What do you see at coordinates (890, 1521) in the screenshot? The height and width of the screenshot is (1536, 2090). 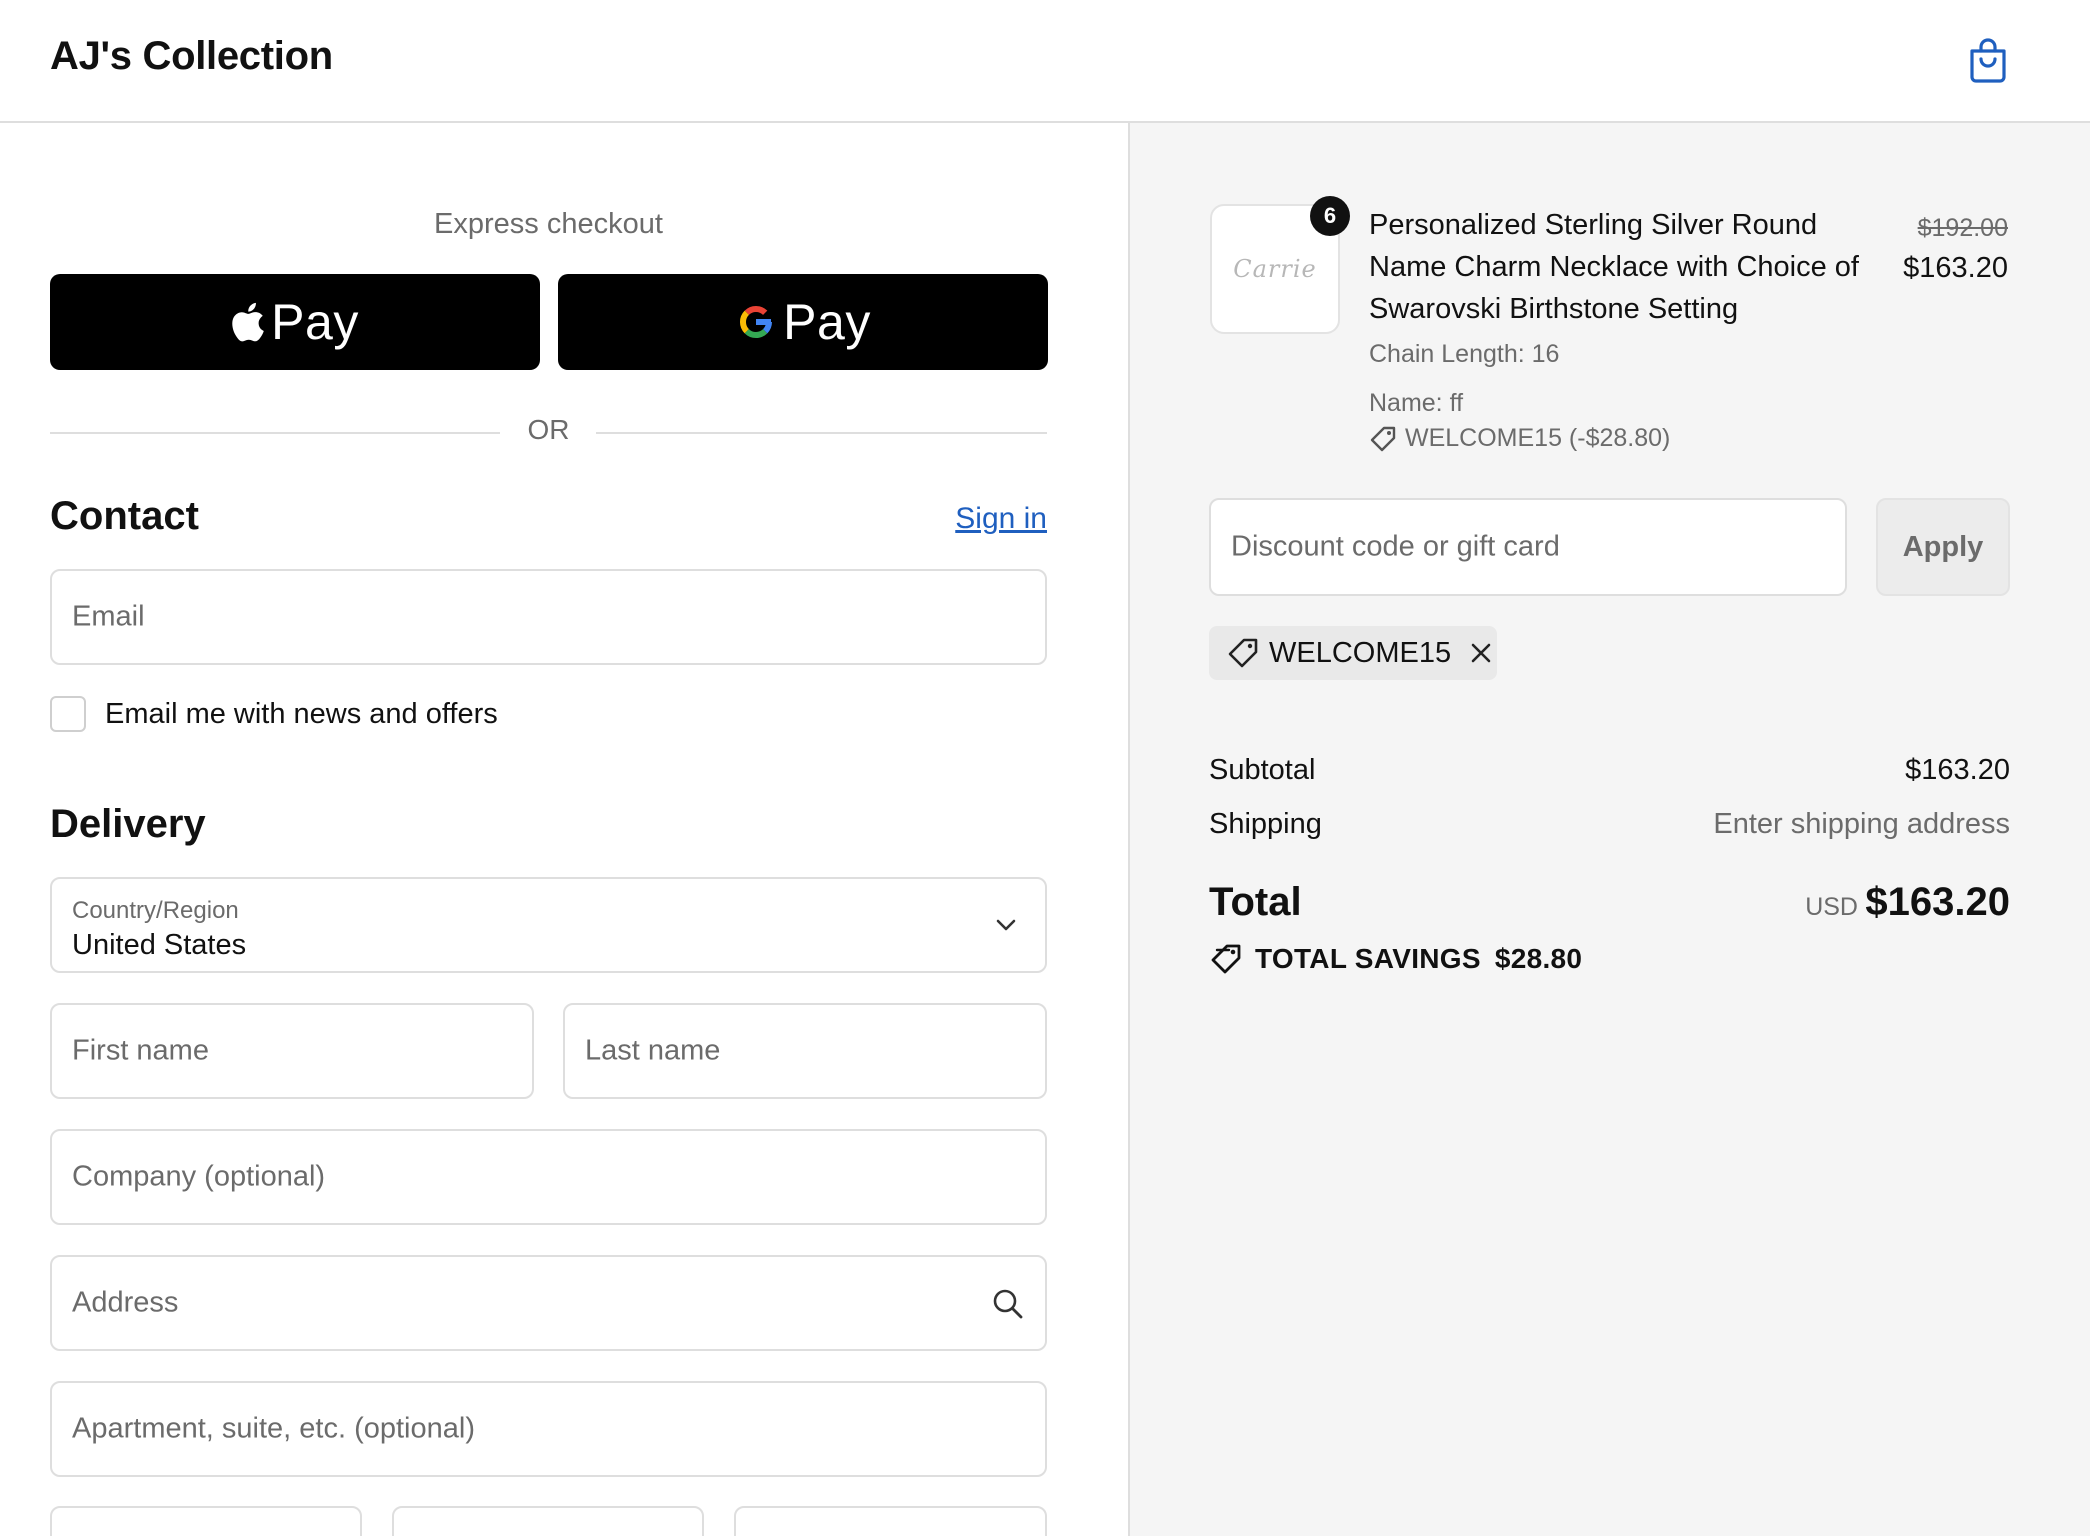 I see `zip-field` at bounding box center [890, 1521].